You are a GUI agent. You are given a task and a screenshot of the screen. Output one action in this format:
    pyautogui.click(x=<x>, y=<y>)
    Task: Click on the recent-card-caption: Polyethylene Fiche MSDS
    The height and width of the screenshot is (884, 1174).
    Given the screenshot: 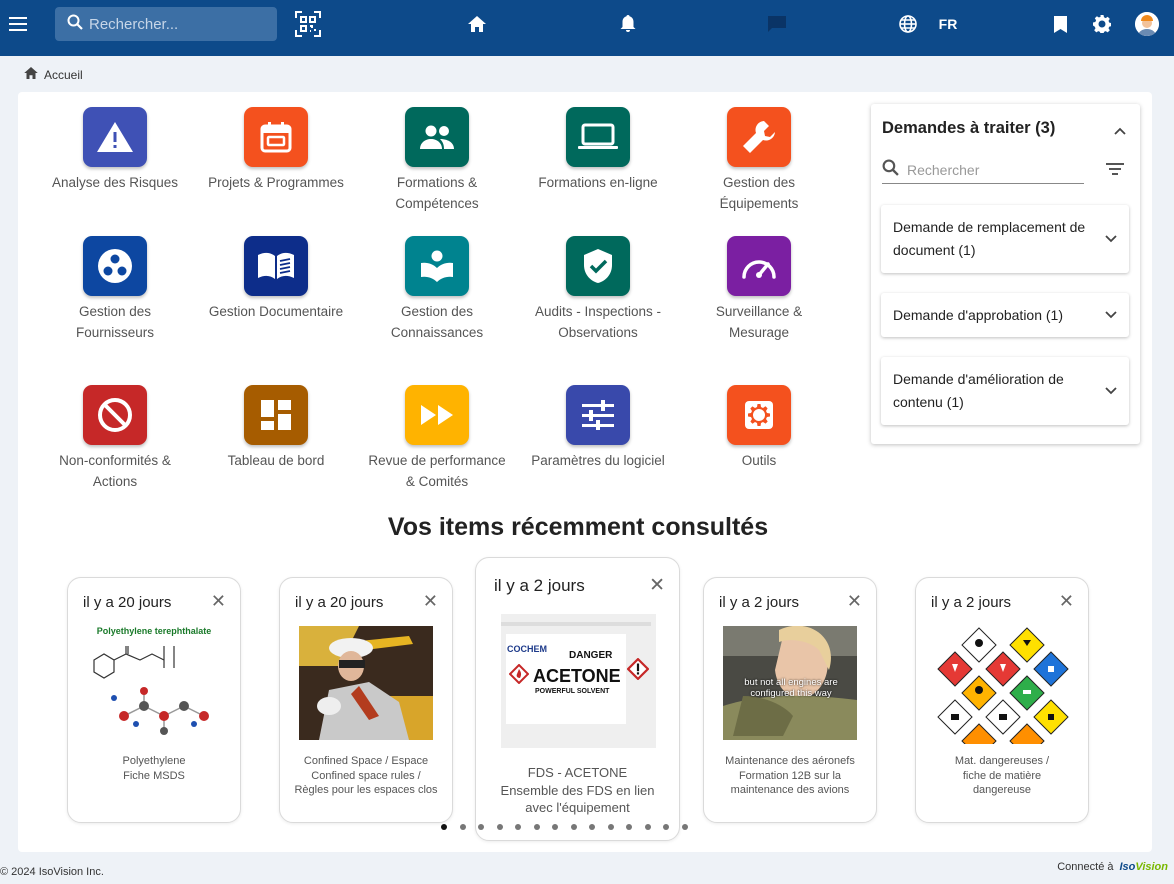 What is the action you would take?
    pyautogui.click(x=154, y=768)
    